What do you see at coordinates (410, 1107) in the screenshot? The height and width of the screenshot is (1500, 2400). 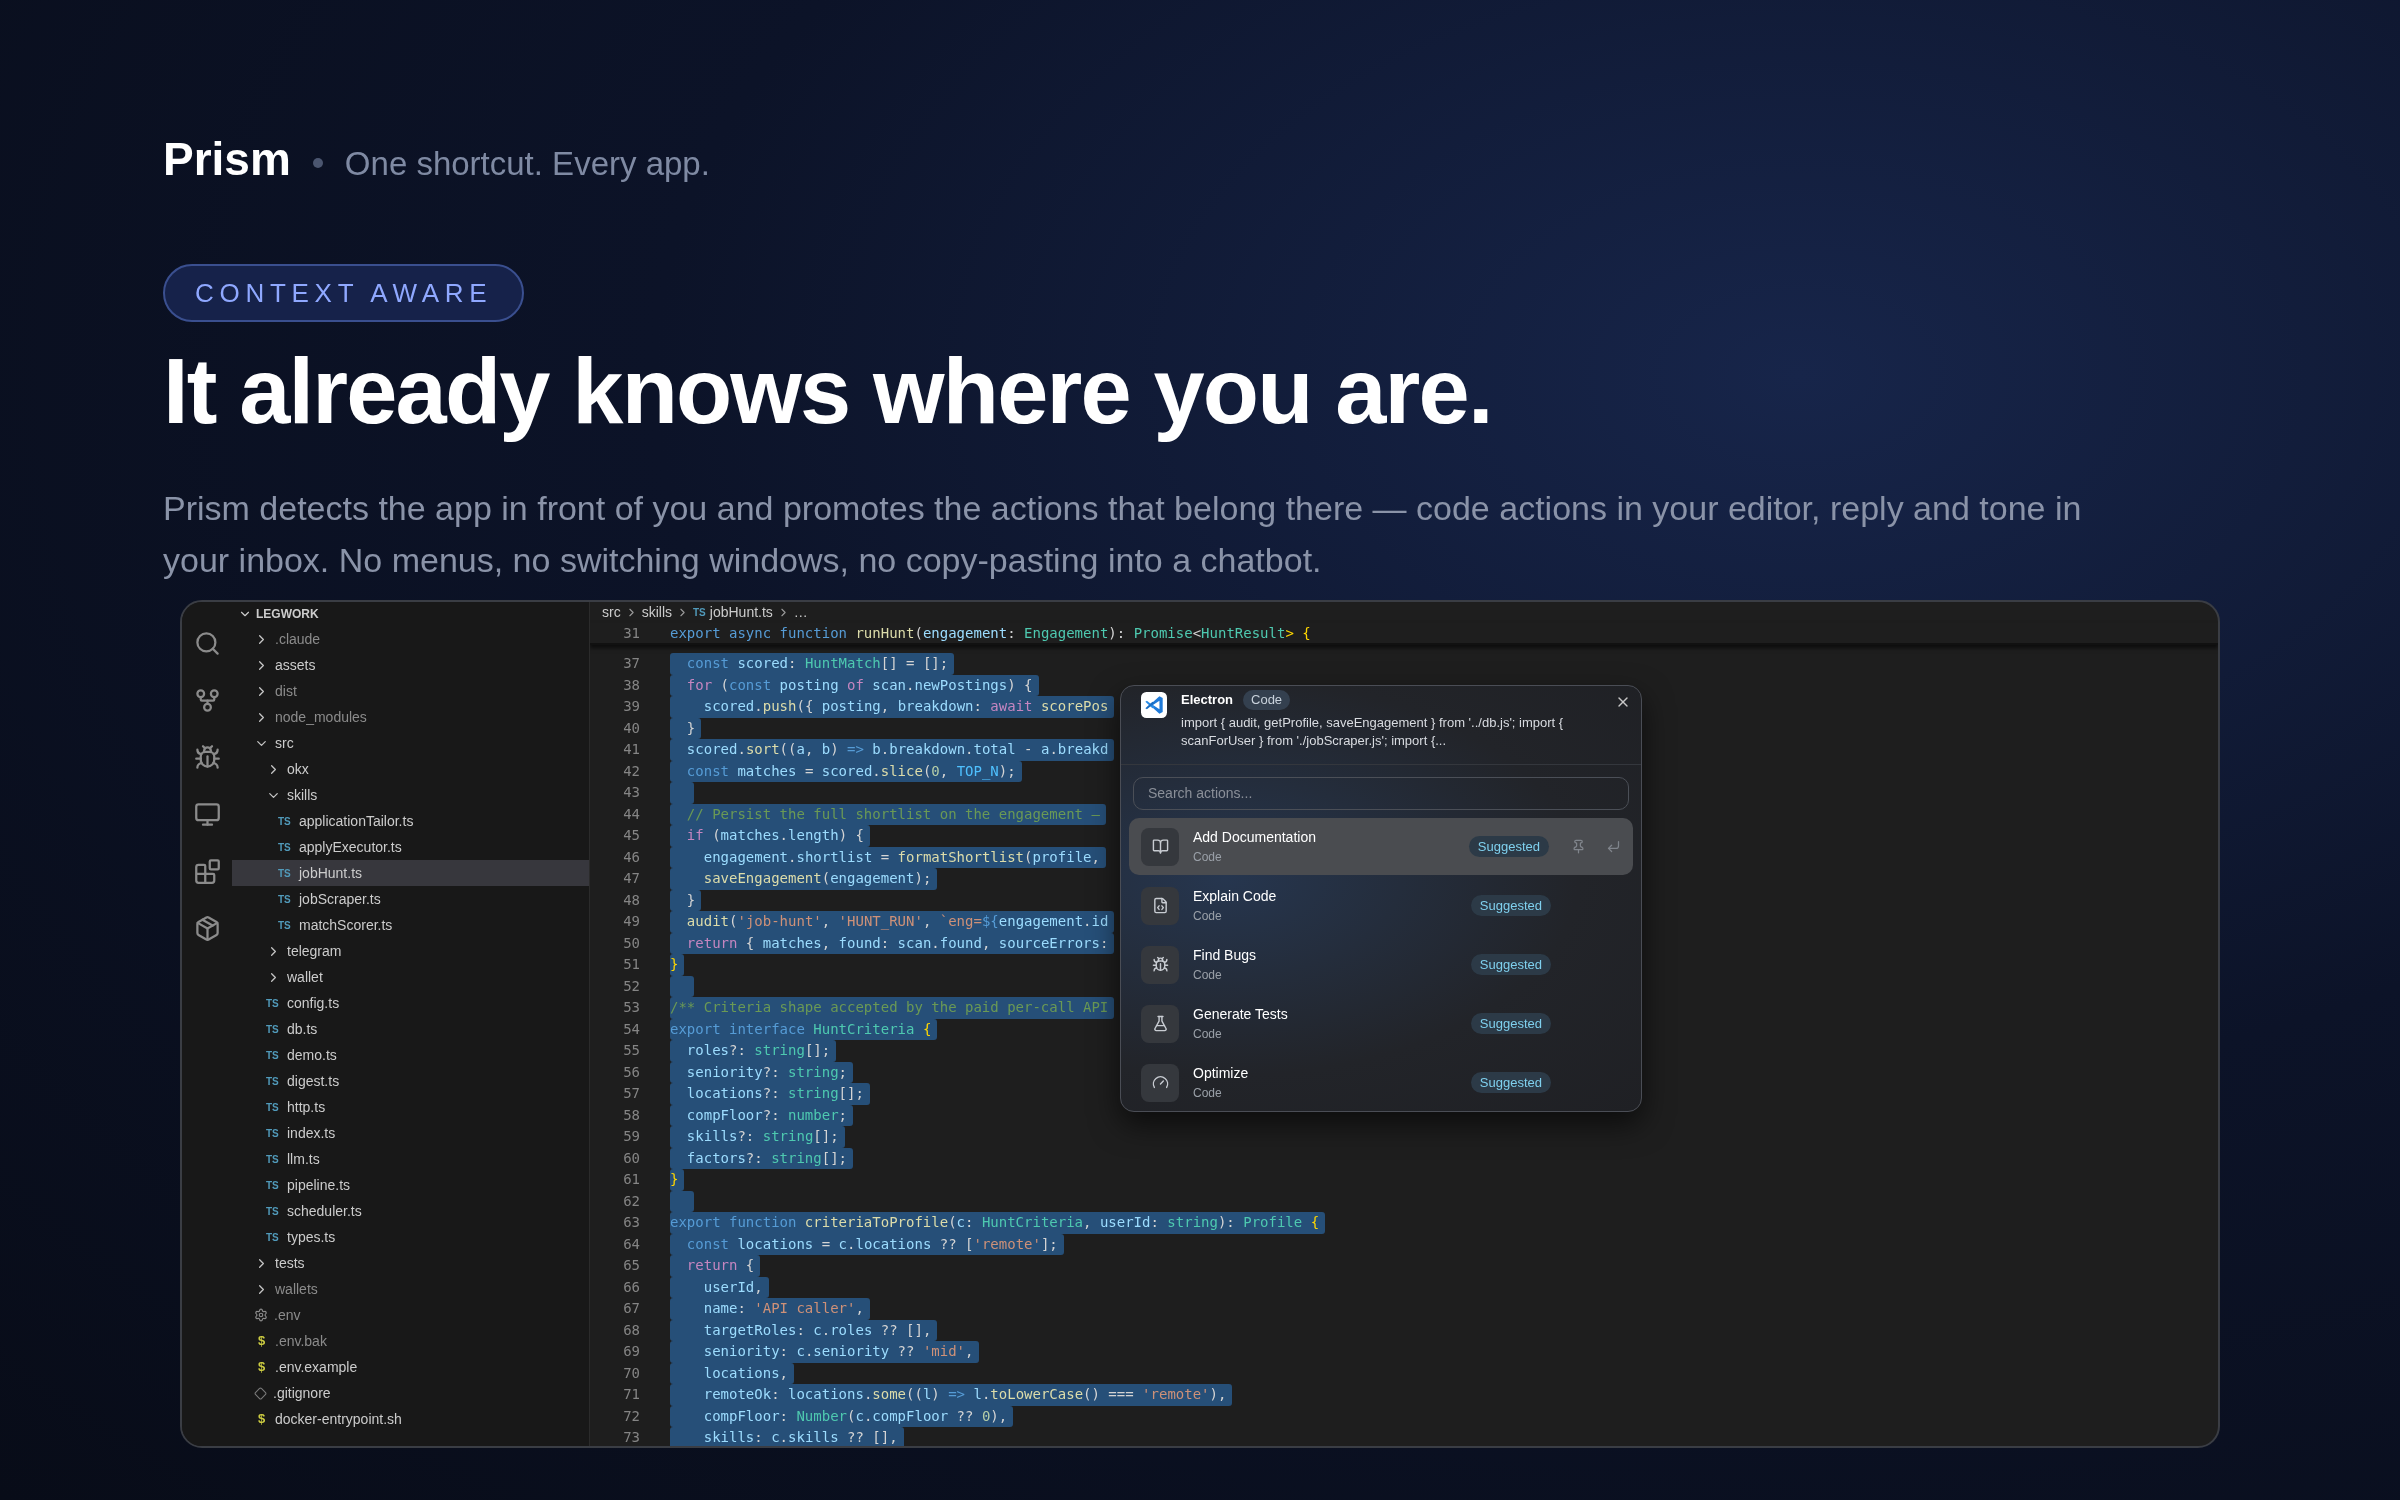 I see `explorer-item: TS http.ts` at bounding box center [410, 1107].